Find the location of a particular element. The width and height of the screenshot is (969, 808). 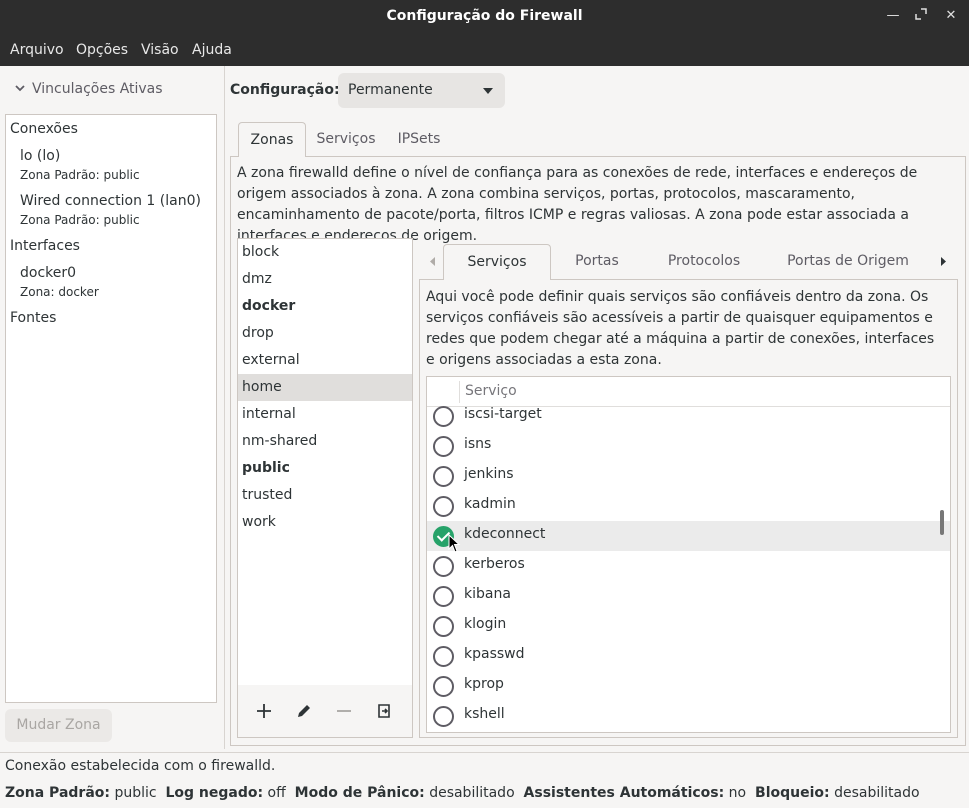

service-name: kerberos is located at coordinates (494, 564).